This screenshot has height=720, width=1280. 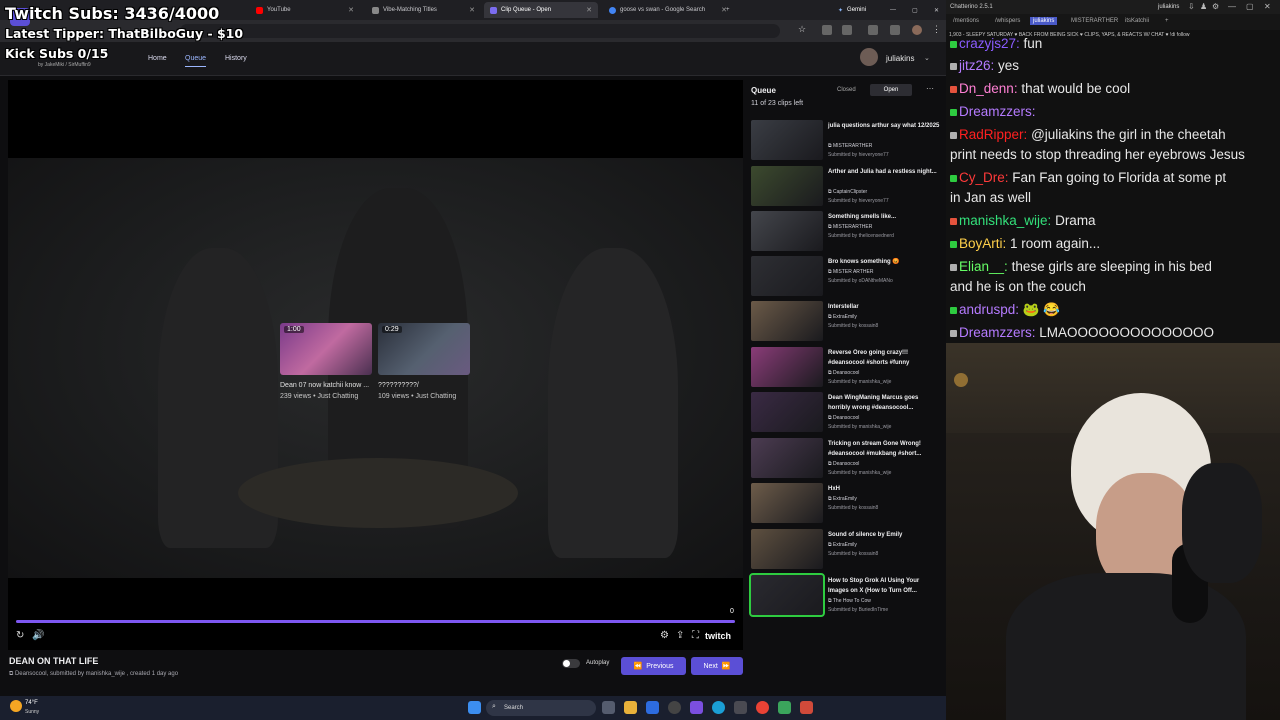 What do you see at coordinates (803, 29) in the screenshot?
I see `bookmark-star-icon: ☆` at bounding box center [803, 29].